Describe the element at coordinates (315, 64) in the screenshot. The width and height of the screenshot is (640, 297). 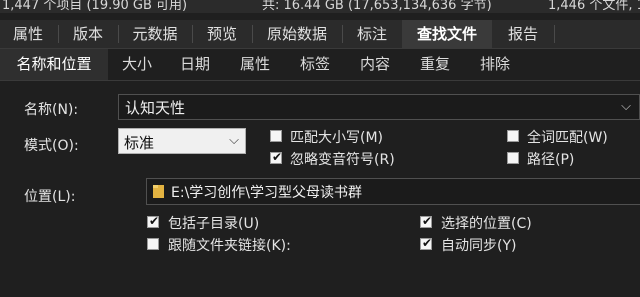
I see `subtab-tags: 标签` at that location.